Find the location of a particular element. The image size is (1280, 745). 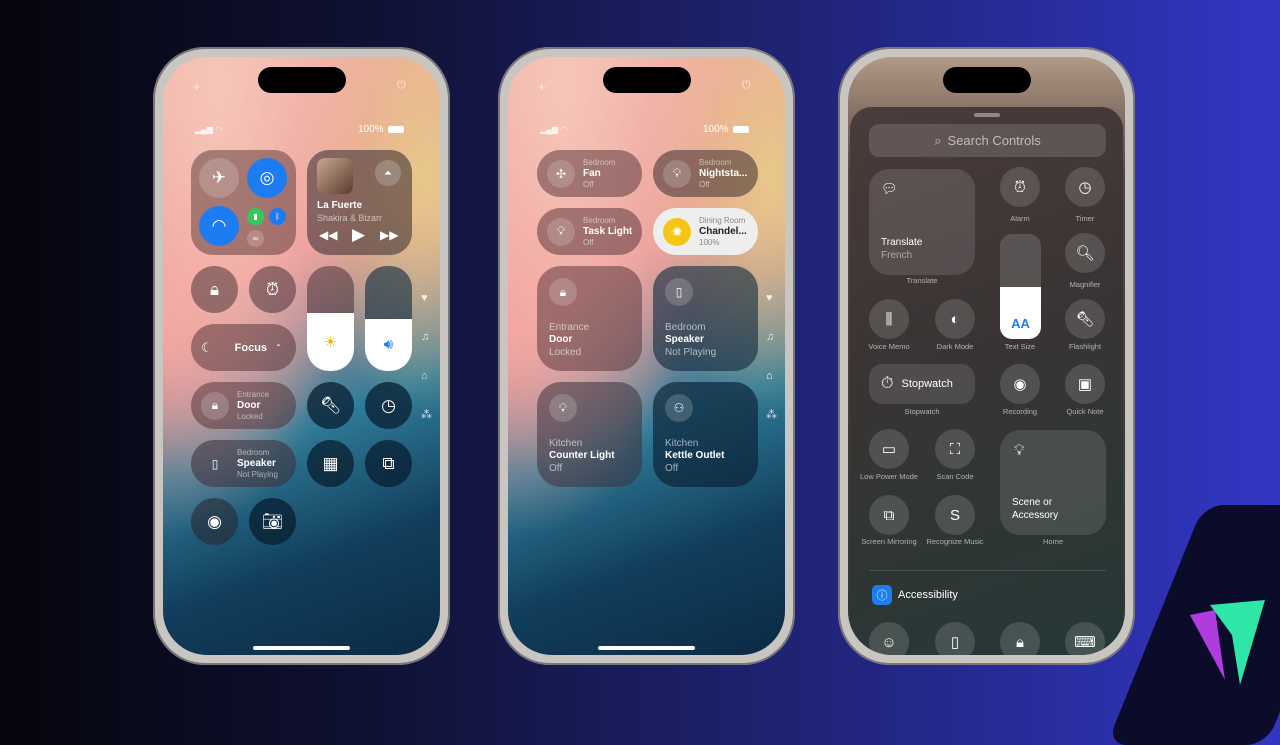

guided-access-icon: 🔒︎ is located at coordinates (1020, 638).